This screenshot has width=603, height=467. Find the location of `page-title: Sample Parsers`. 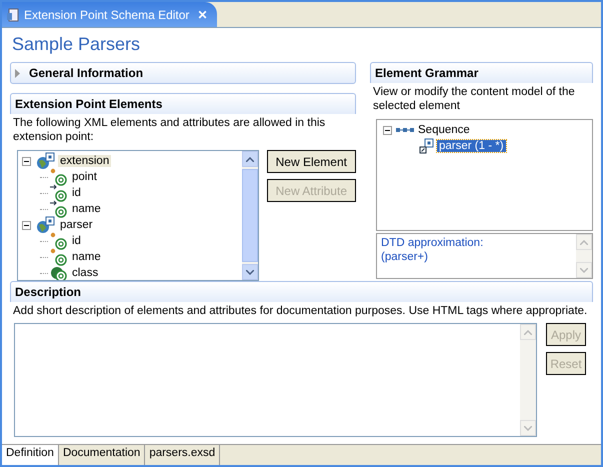

page-title: Sample Parsers is located at coordinates (76, 44).